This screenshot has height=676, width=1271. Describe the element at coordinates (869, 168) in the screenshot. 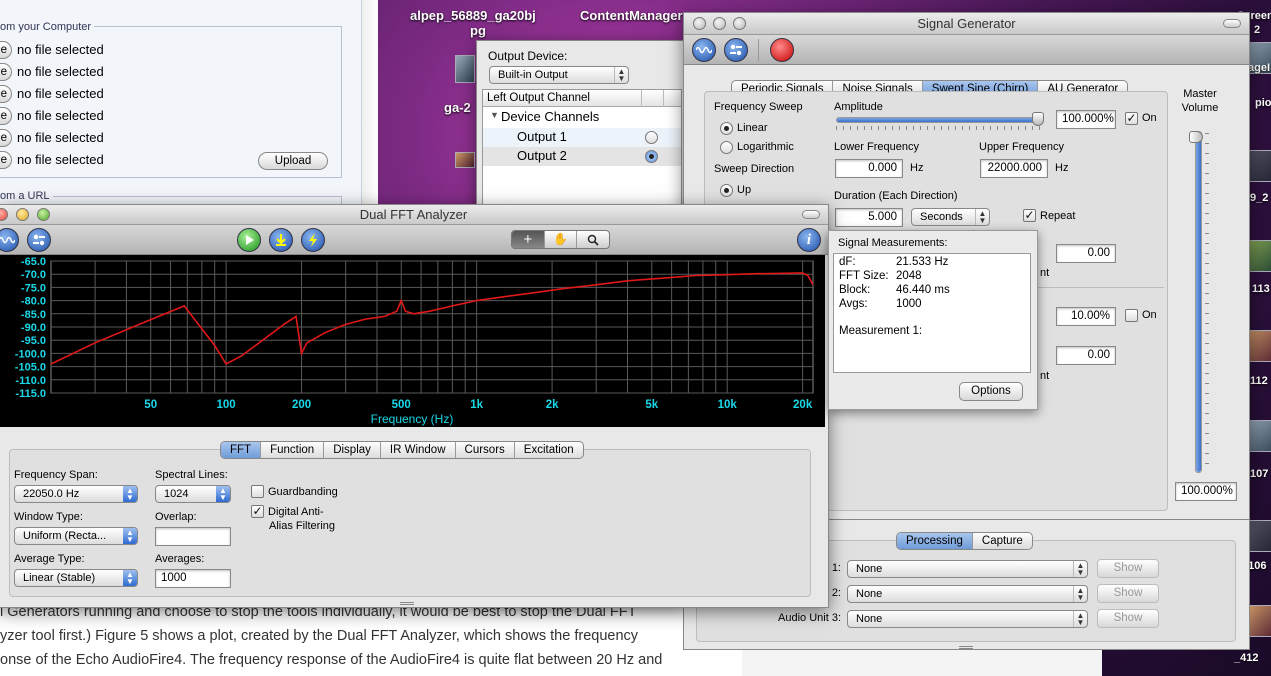

I see `lower-frequency-field: 0.000` at that location.